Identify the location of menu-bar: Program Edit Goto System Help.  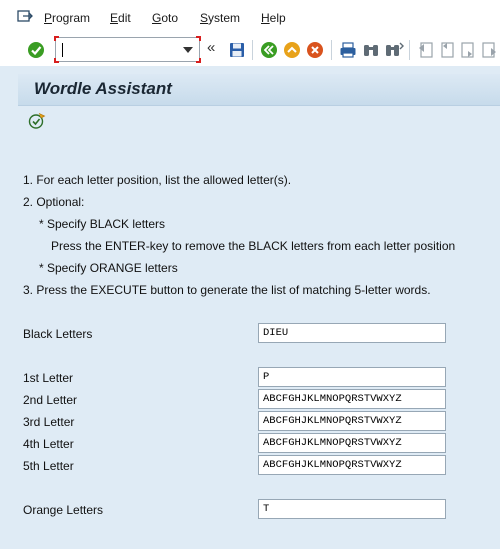
(250, 17).